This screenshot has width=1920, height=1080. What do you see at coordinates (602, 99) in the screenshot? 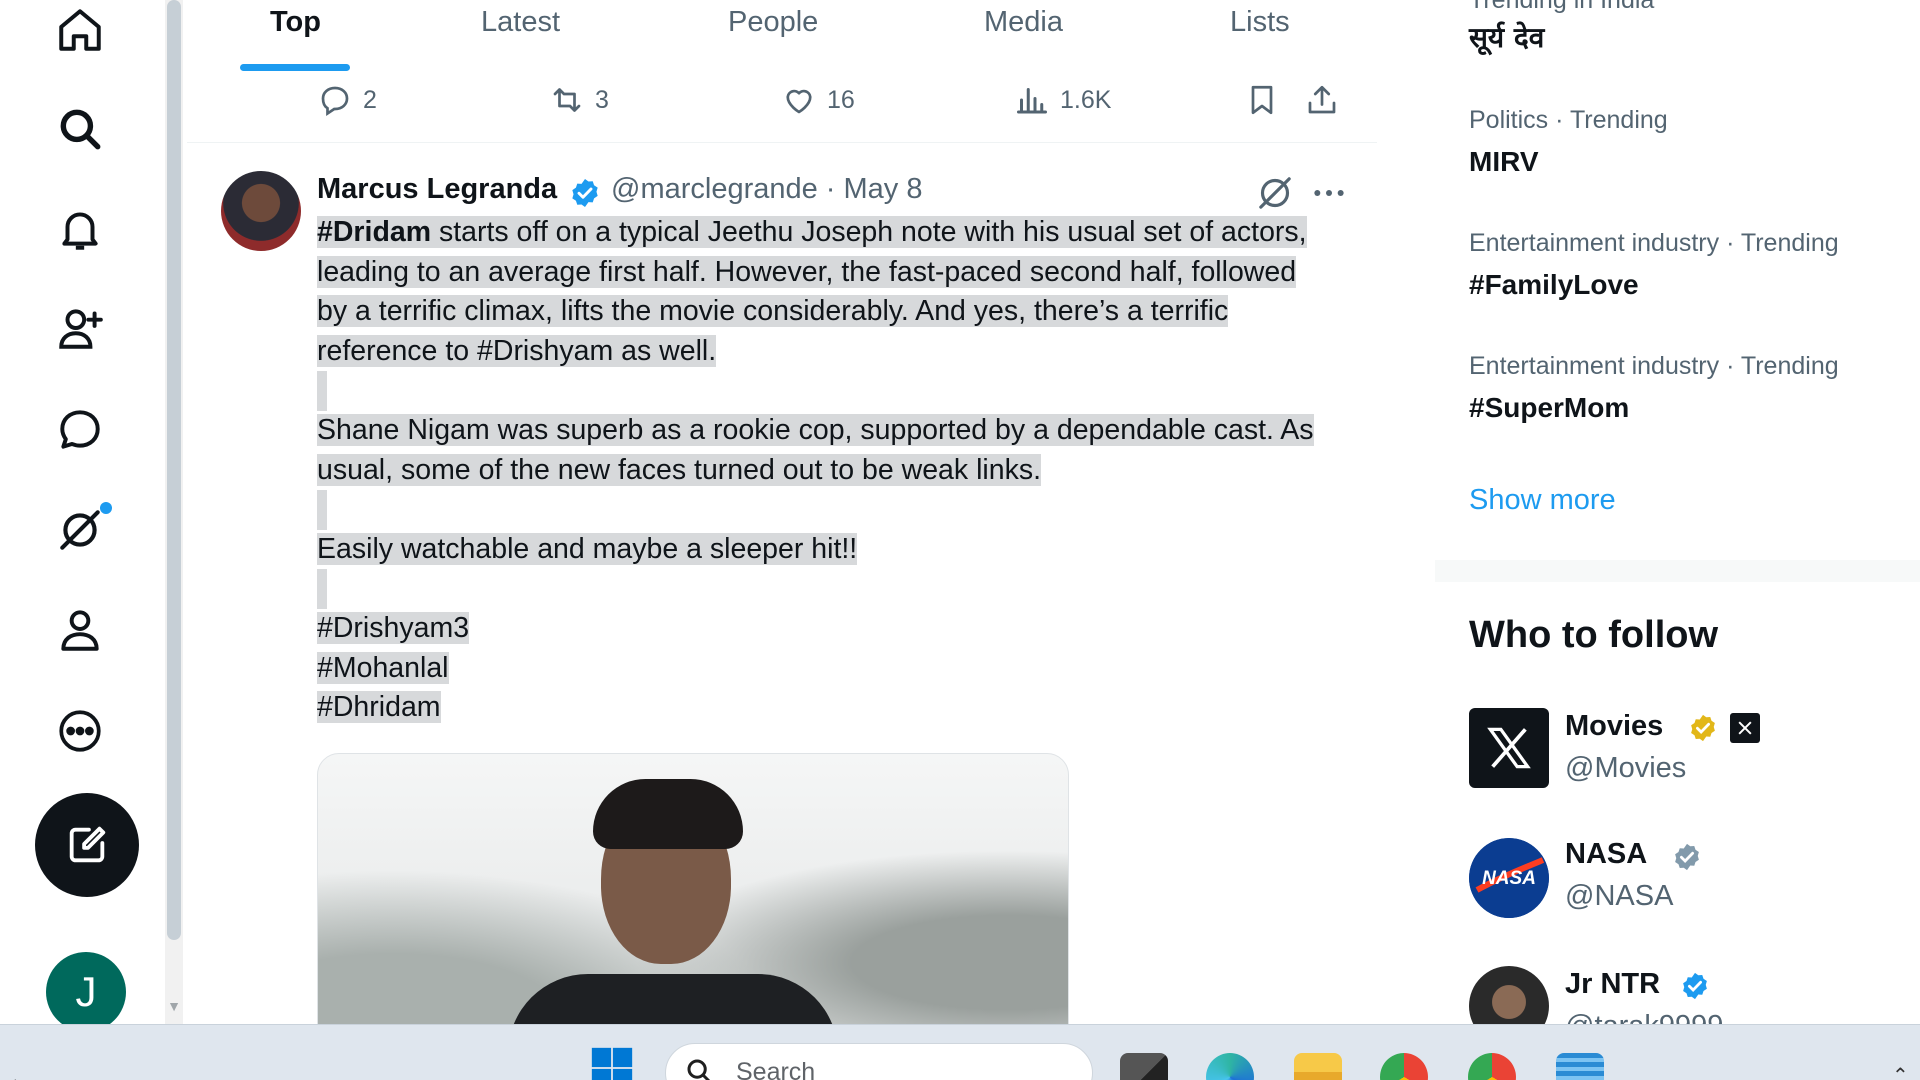
I see `repost-count: 3` at bounding box center [602, 99].